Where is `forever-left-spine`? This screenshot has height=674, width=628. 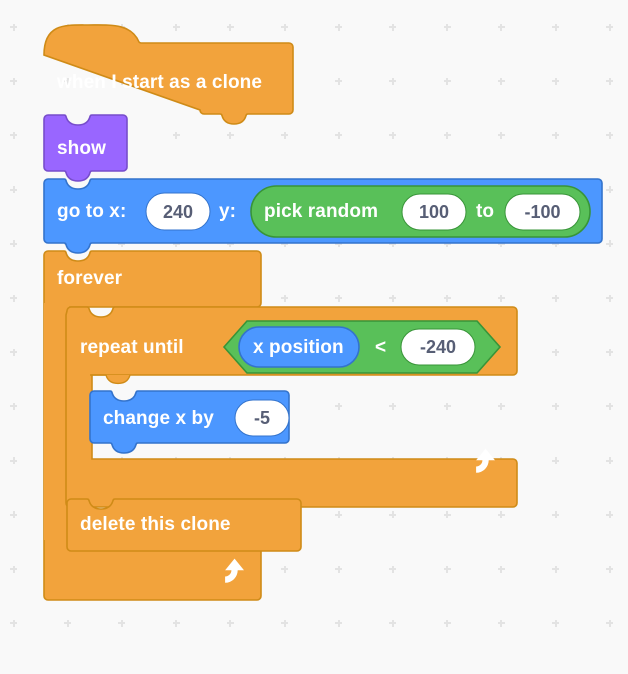 forever-left-spine is located at coordinates (55, 421).